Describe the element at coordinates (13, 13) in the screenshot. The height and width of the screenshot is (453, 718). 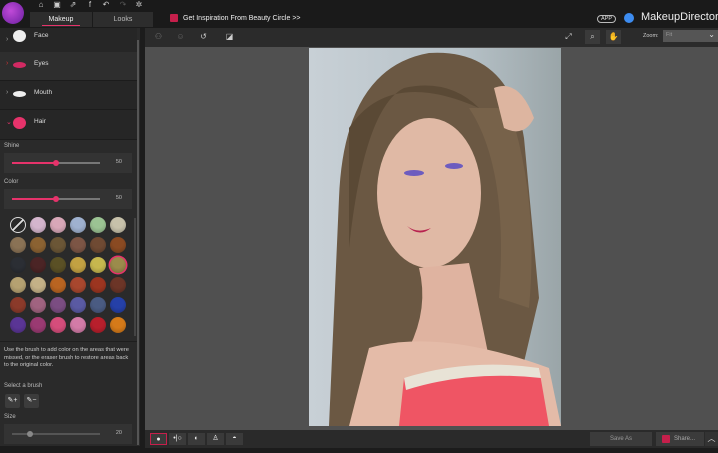
I see `app-logo` at that location.